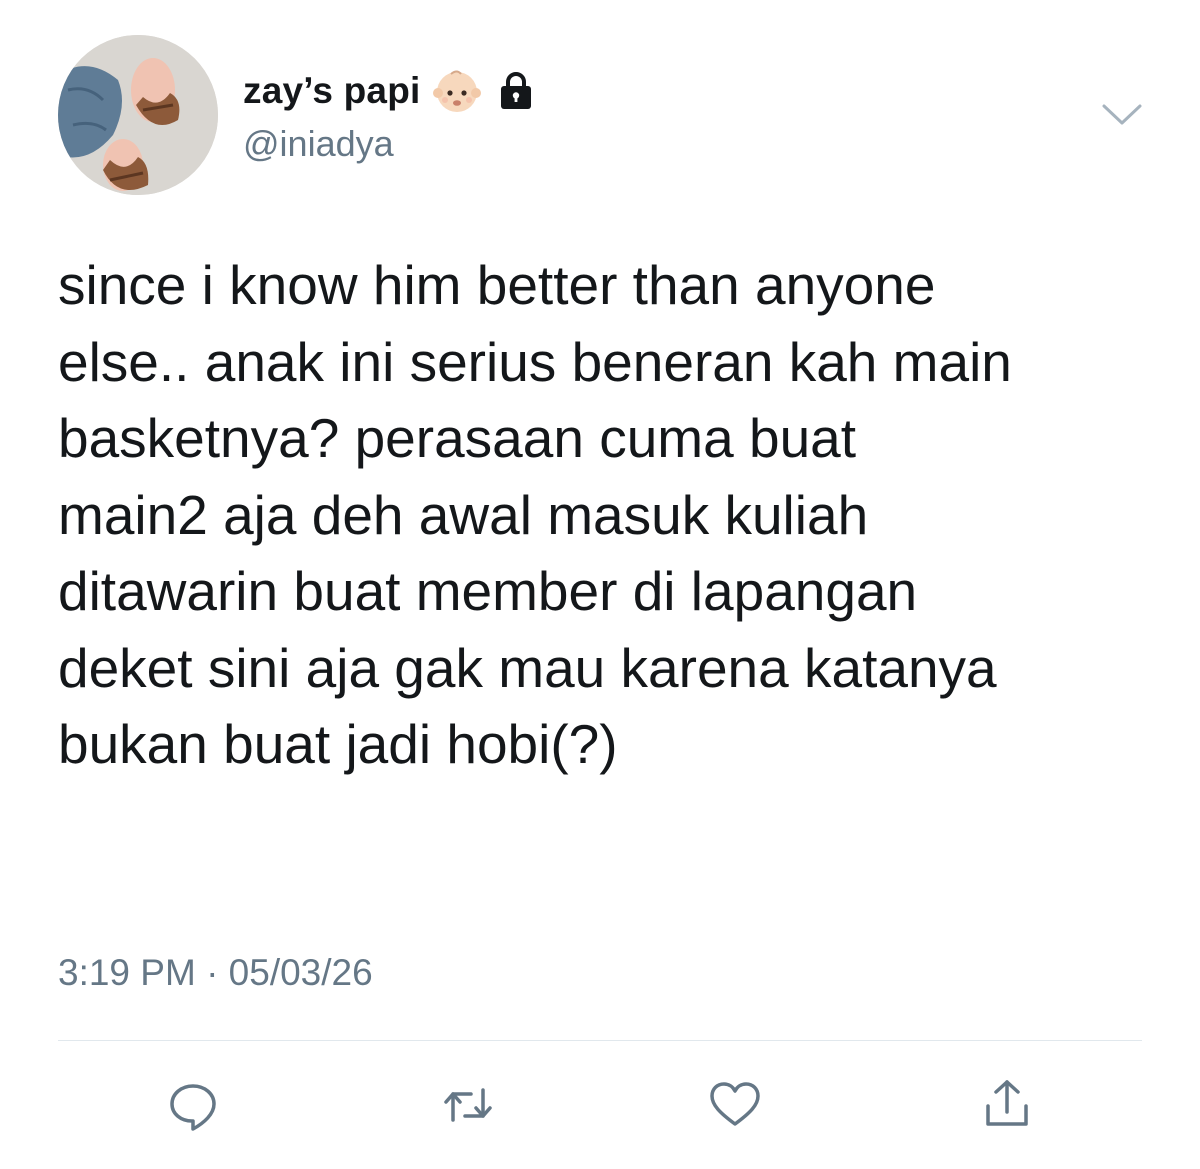  I want to click on handle: @iniadya, so click(318, 144).